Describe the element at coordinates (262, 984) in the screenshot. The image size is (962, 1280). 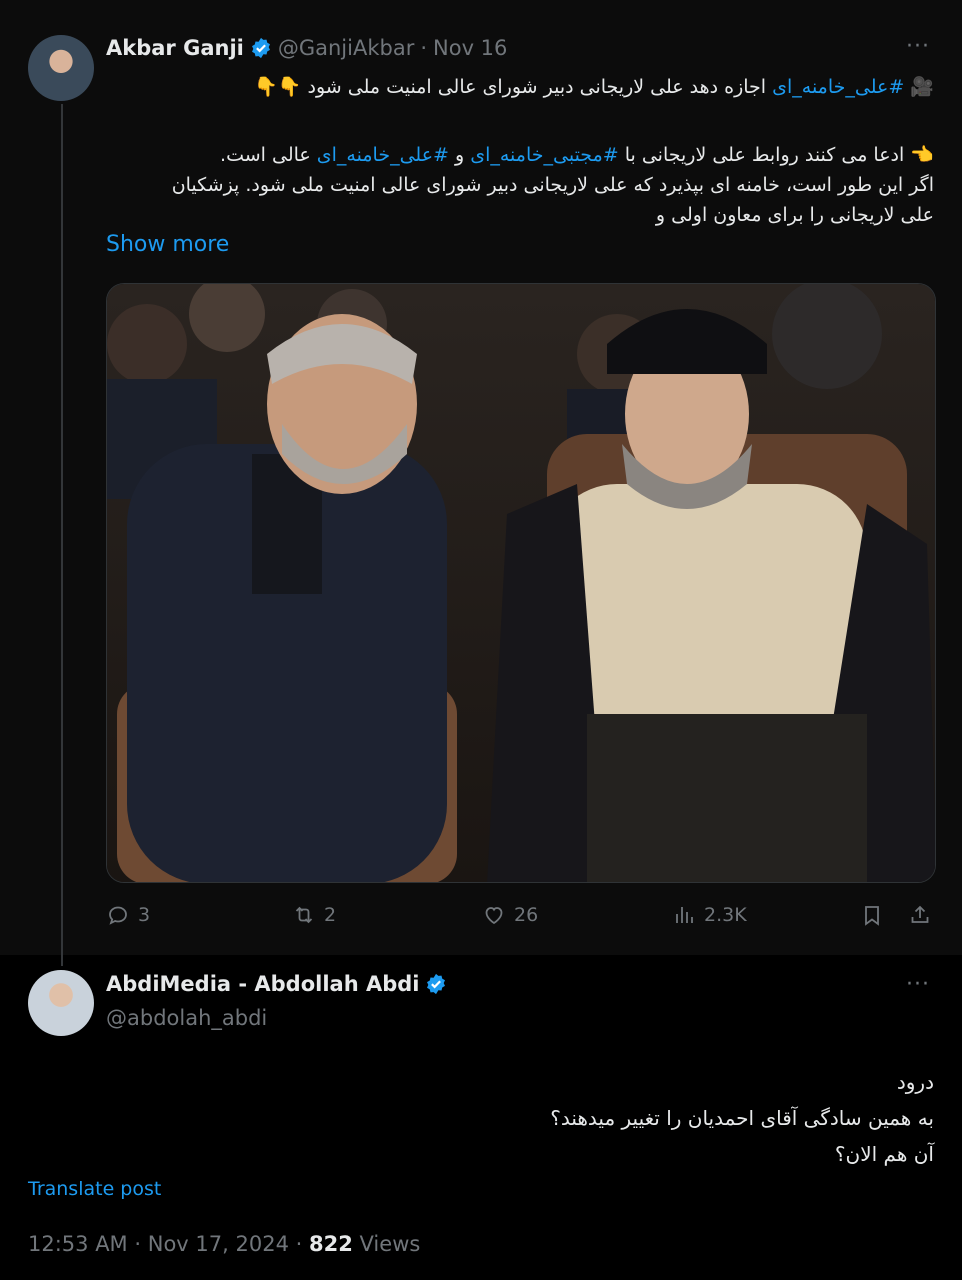
I see `reply-author-name: AbdiMedia - Abdollah Abdi` at that location.